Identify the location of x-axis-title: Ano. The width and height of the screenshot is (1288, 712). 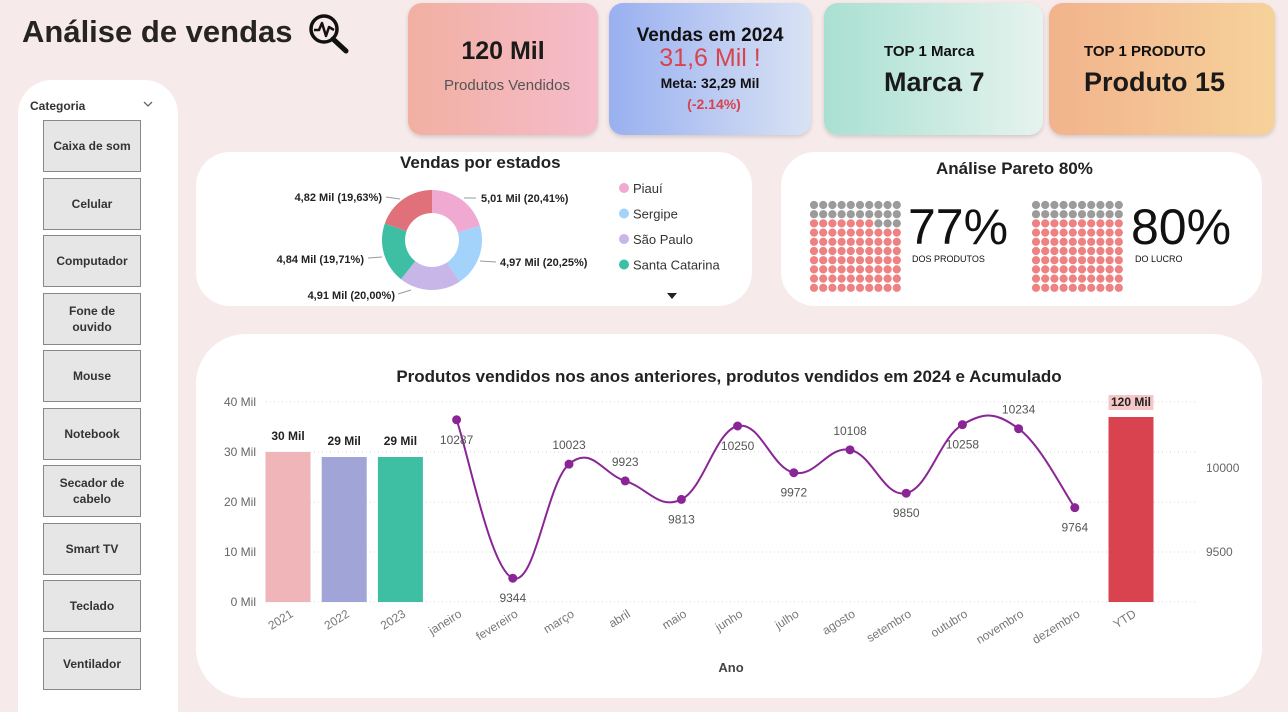
(730, 667).